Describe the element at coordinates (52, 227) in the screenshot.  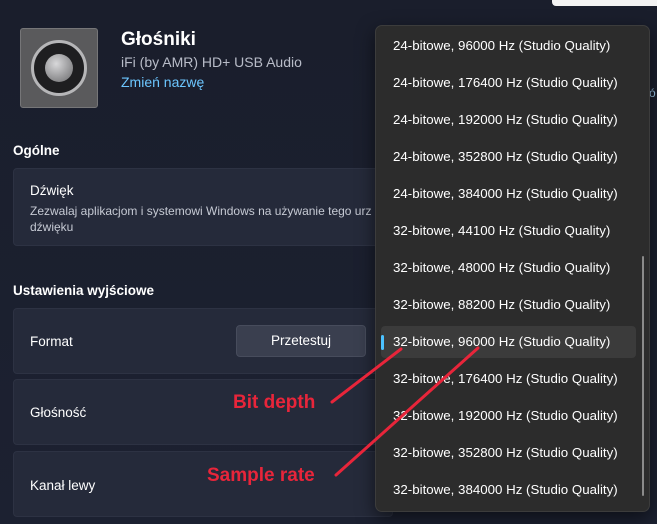
I see `sound-desc-line2: dźwięku` at that location.